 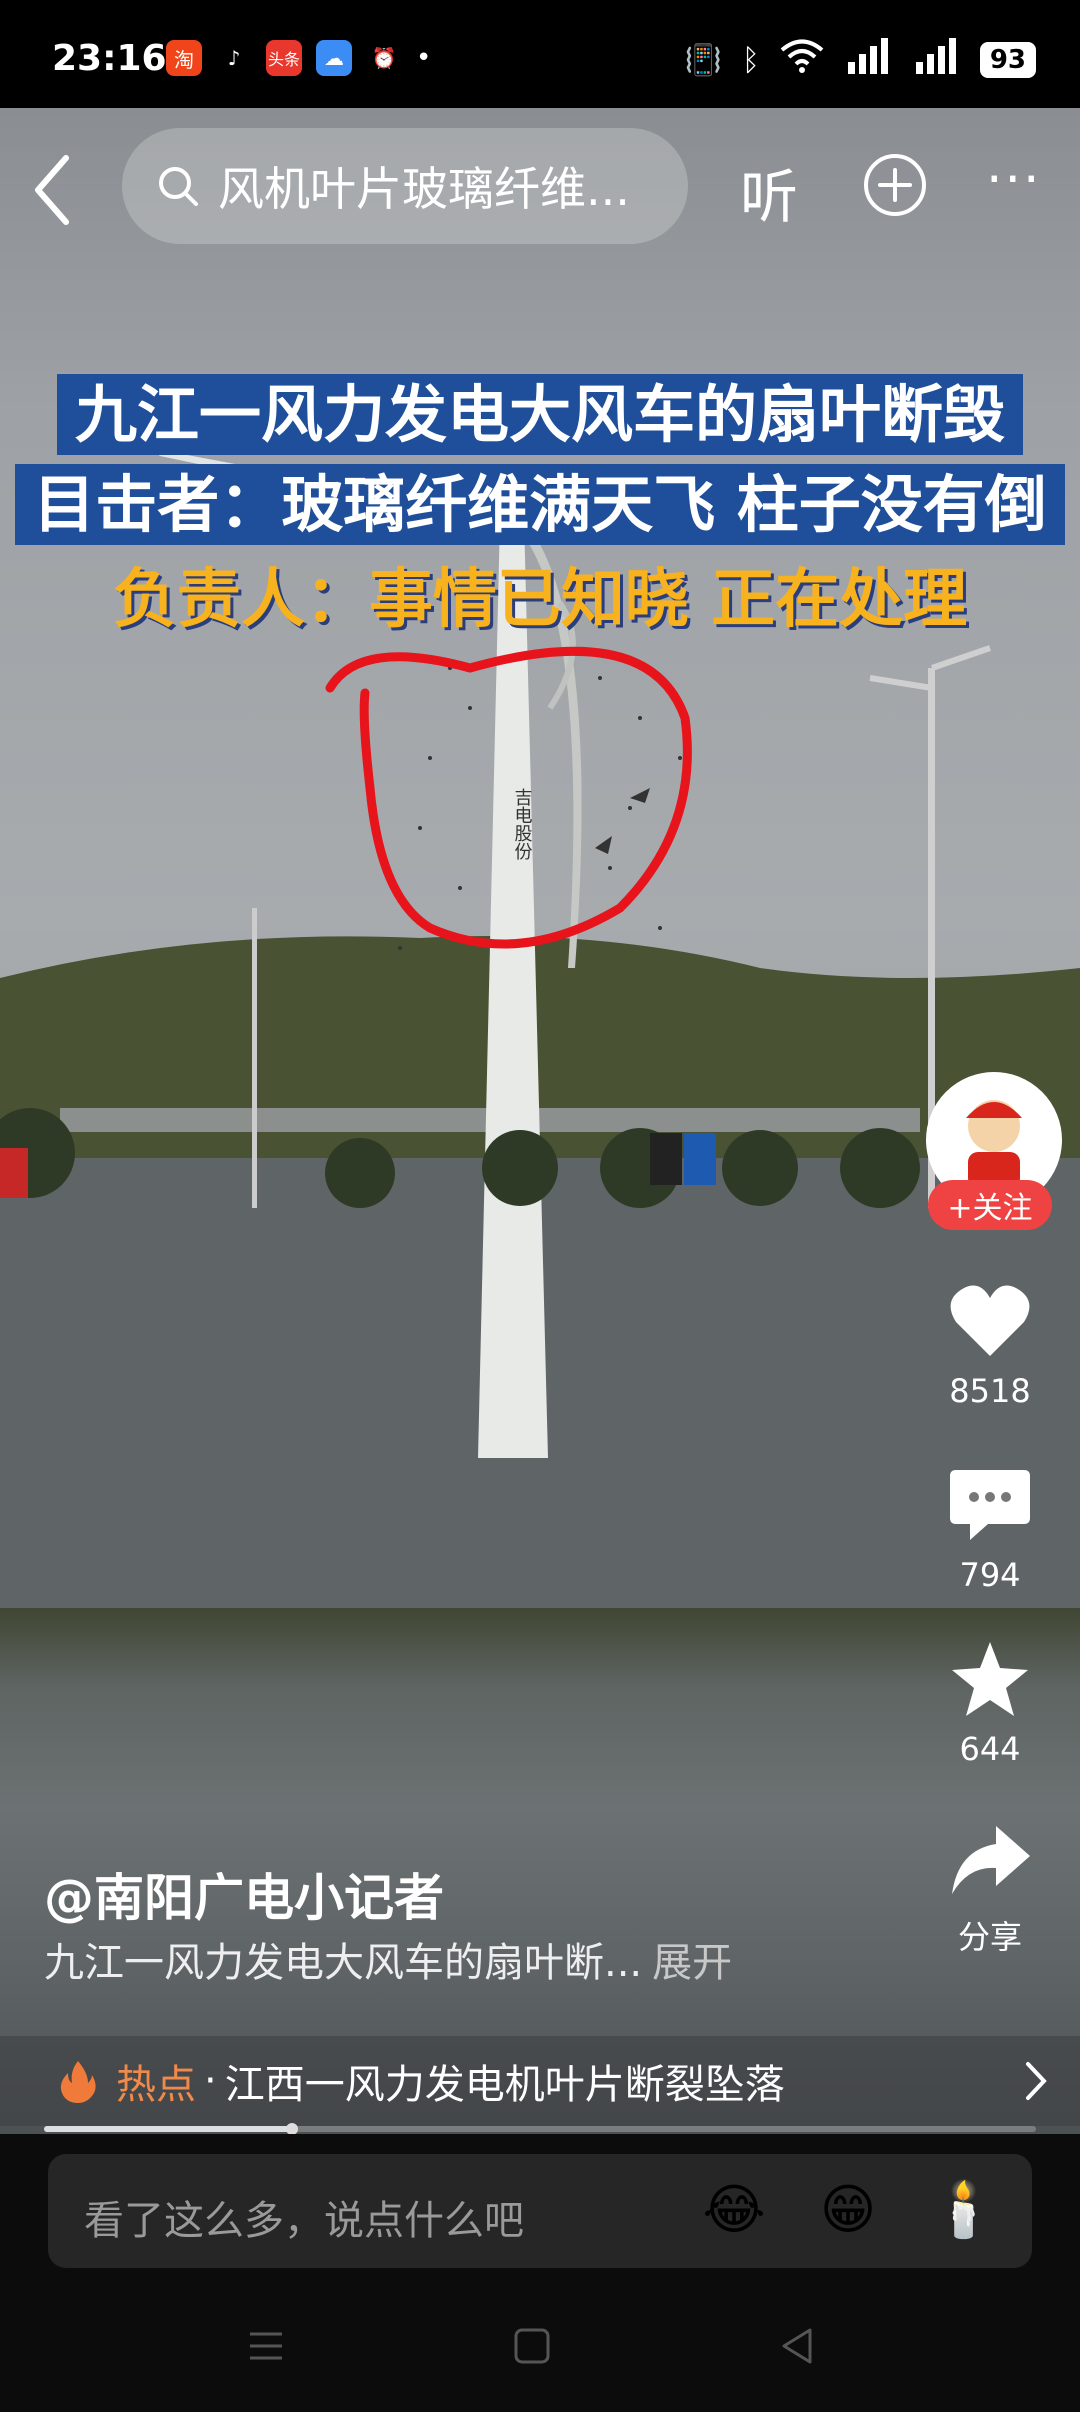 What do you see at coordinates (895, 185) in the screenshot?
I see `add-button` at bounding box center [895, 185].